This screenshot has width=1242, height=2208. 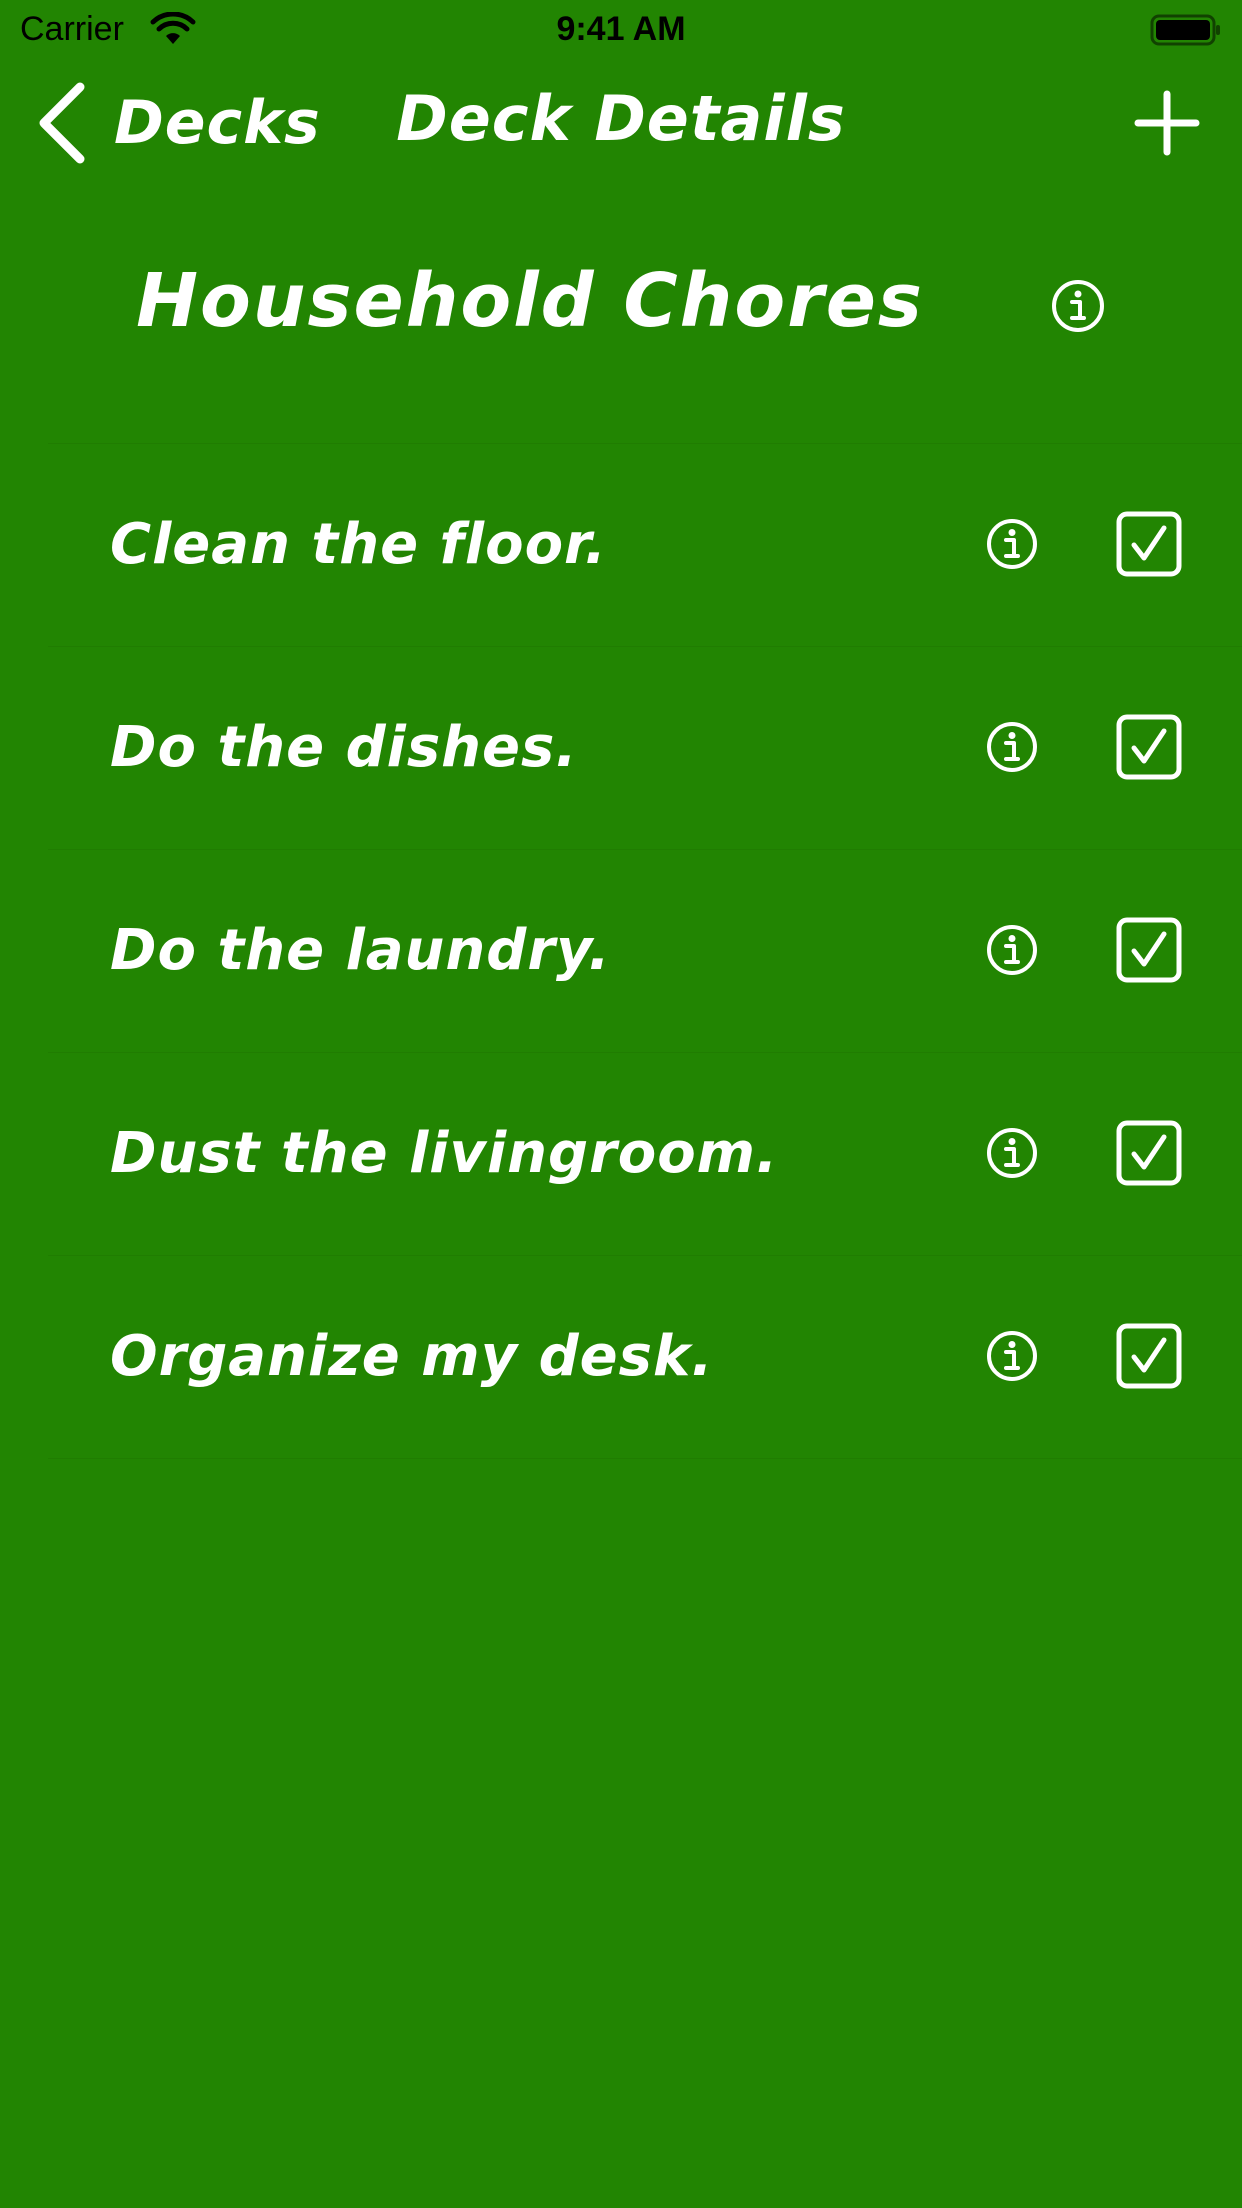 What do you see at coordinates (621, 545) in the screenshot?
I see `list-item: Clean the floor.` at bounding box center [621, 545].